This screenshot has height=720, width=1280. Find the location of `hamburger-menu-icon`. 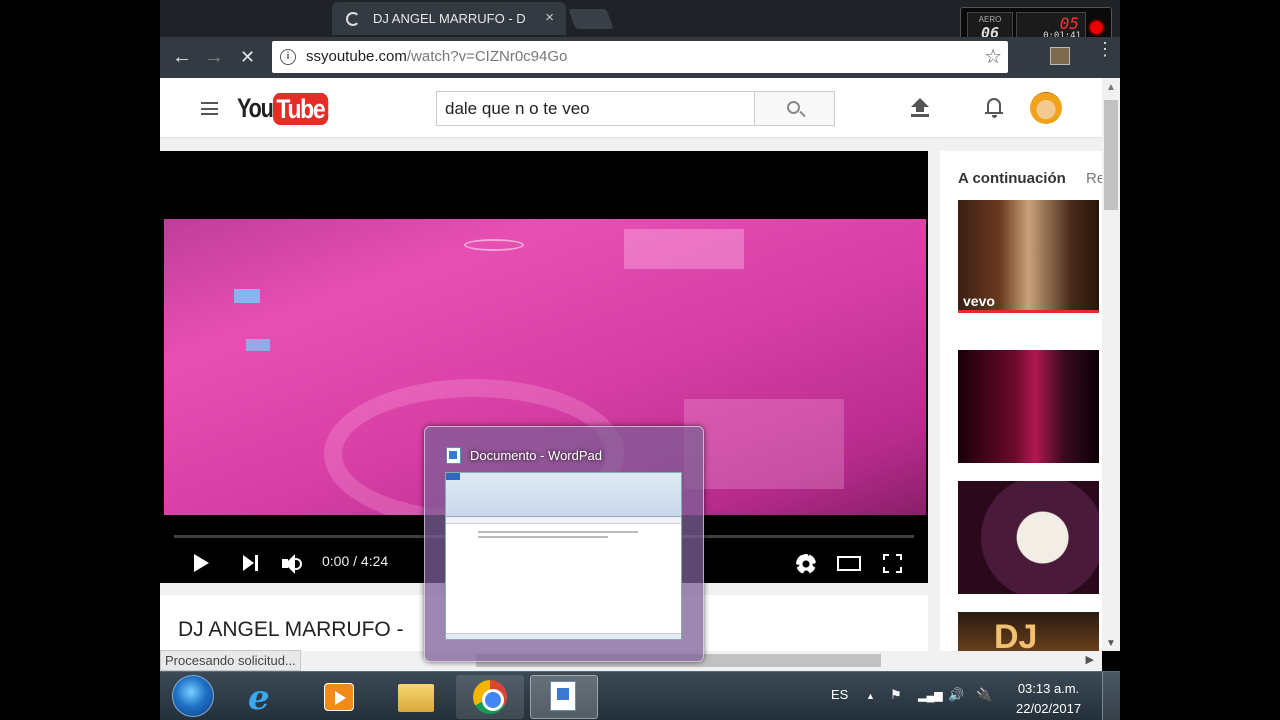

hamburger-menu-icon is located at coordinates (209, 108).